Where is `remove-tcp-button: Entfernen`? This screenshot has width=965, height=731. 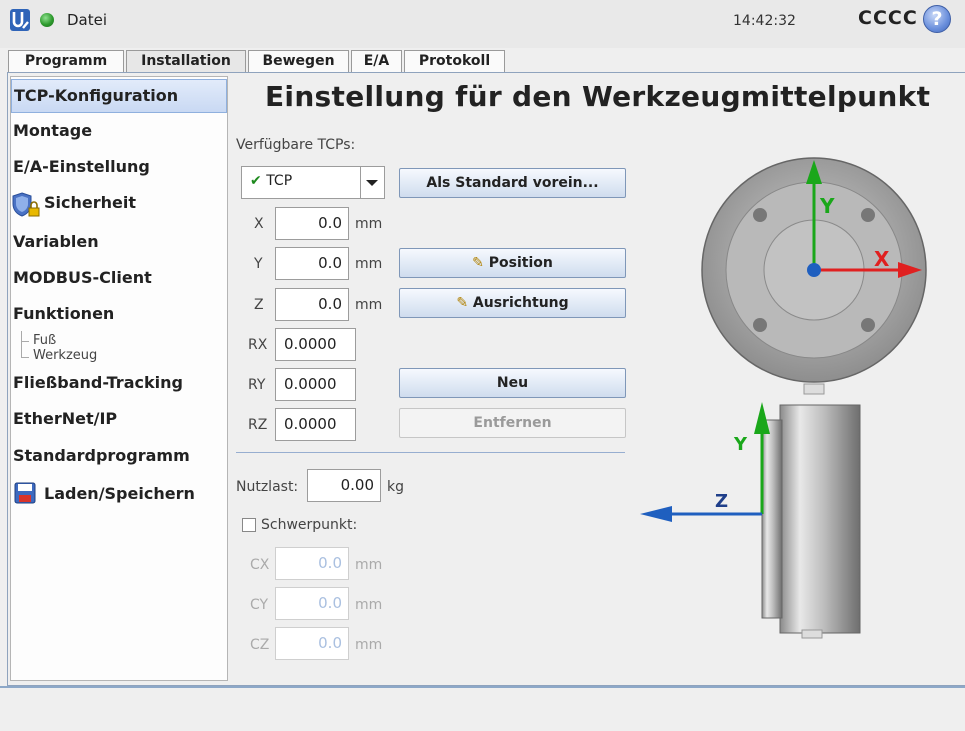 remove-tcp-button: Entfernen is located at coordinates (512, 423).